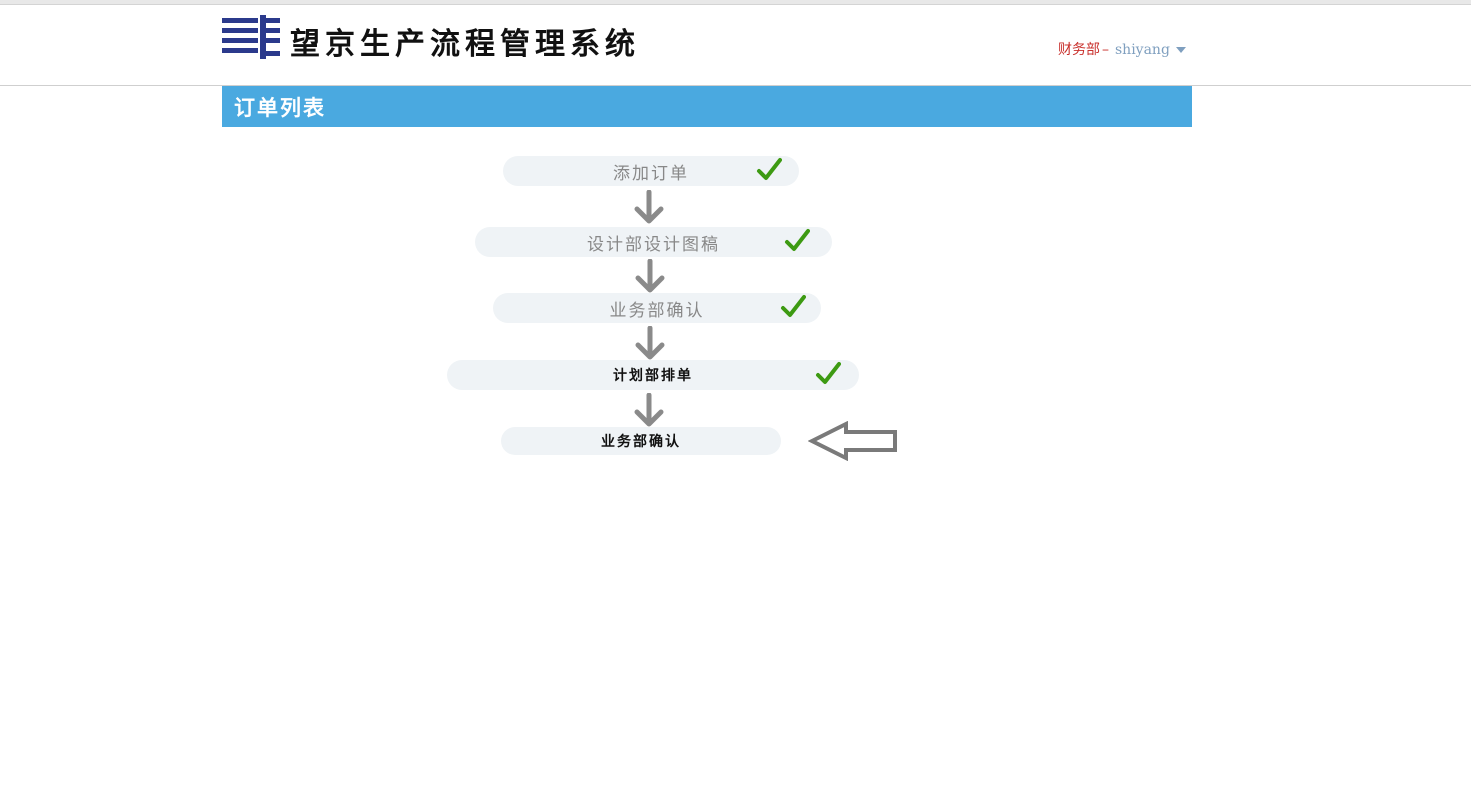 Image resolution: width=1471 pixels, height=800 pixels. What do you see at coordinates (707, 106) in the screenshot?
I see `section-header: 订单列表` at bounding box center [707, 106].